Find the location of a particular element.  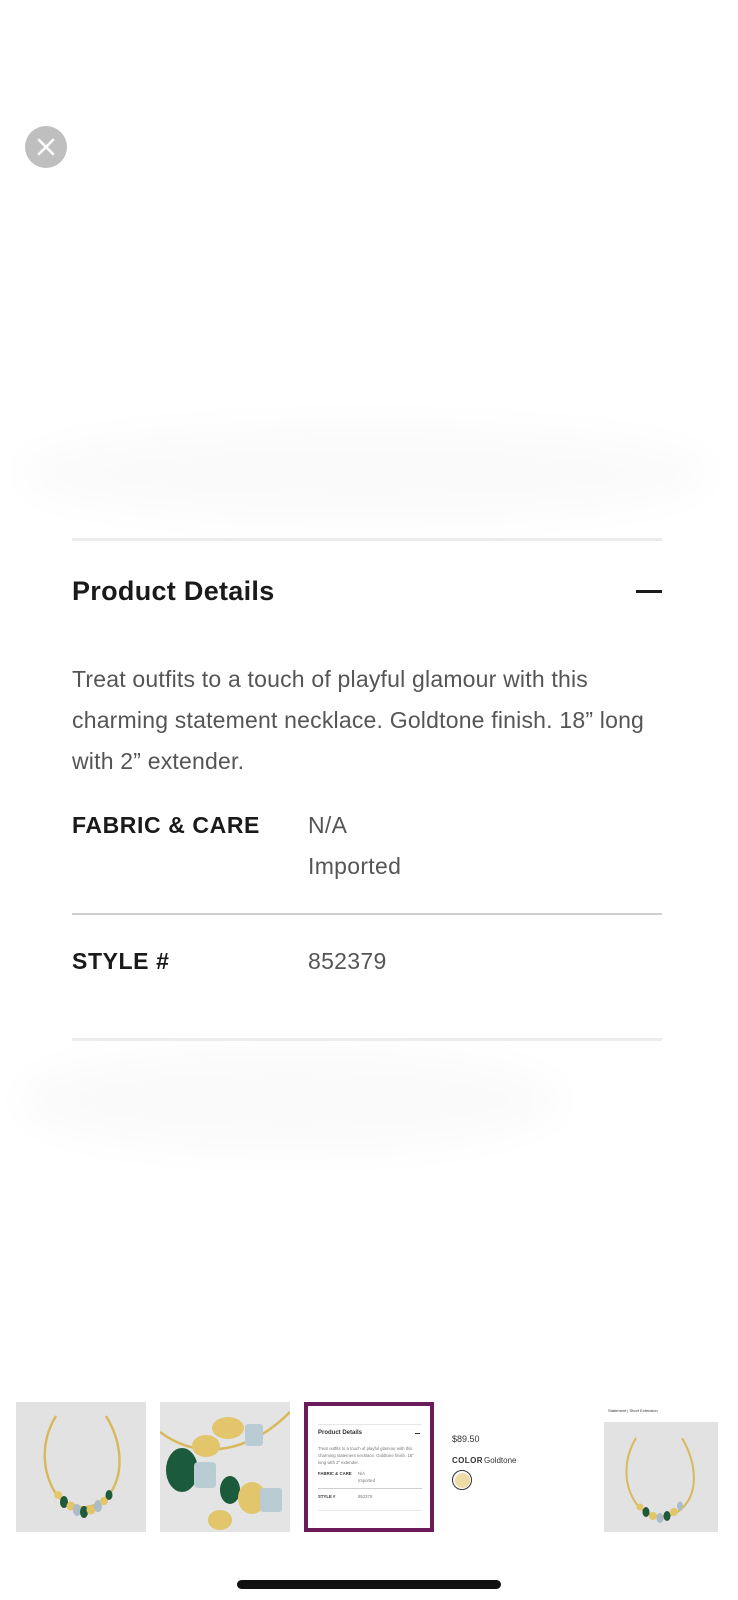

spec-row-style: STYLE # 852379 is located at coordinates (367, 976).